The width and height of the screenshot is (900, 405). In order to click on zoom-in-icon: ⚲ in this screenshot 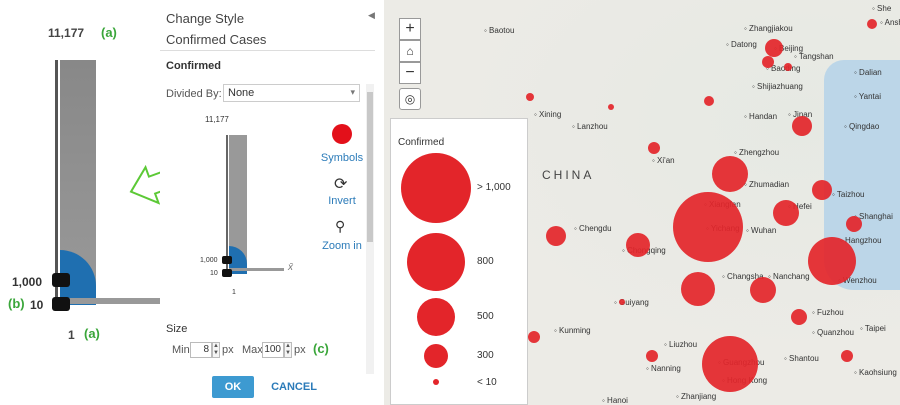, I will do `click(340, 226)`.